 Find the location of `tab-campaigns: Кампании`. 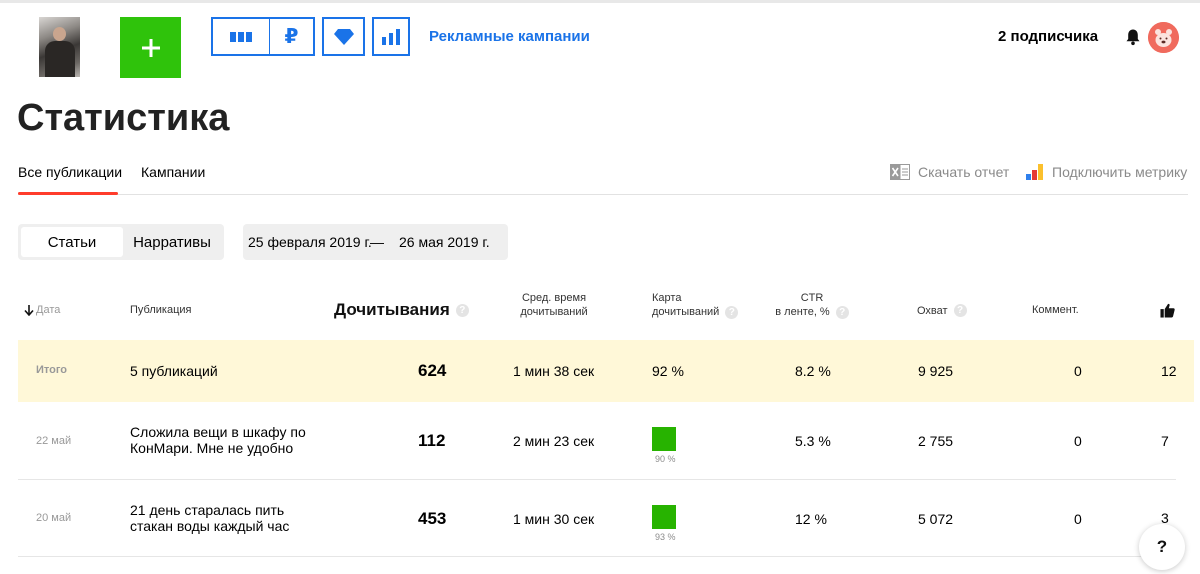

tab-campaigns: Кампании is located at coordinates (173, 172).